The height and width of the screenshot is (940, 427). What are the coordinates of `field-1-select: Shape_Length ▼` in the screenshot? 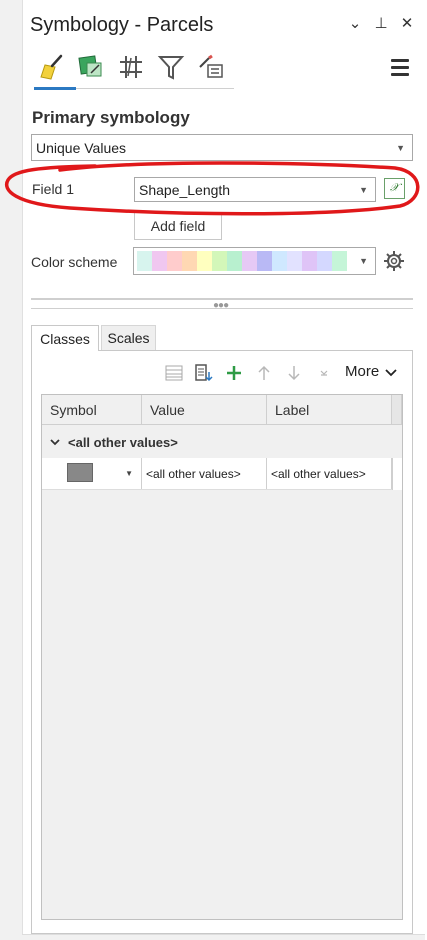 It's located at (255, 189).